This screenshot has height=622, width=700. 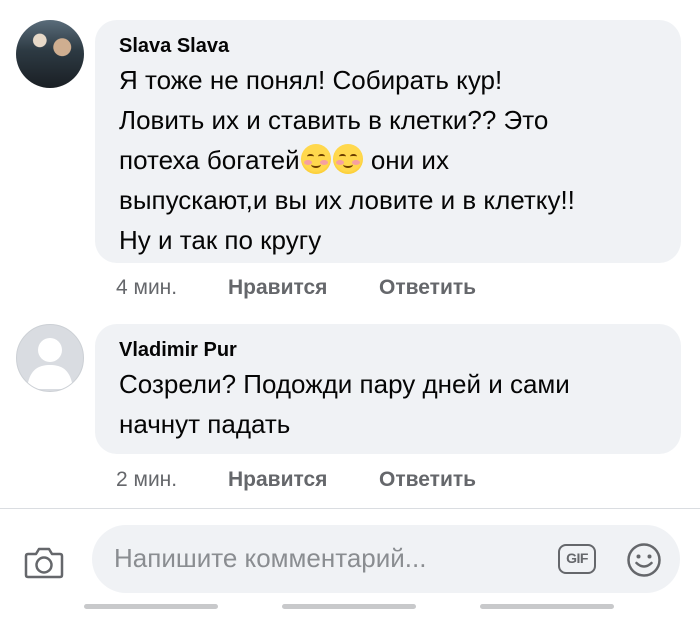 I want to click on comment-author: Slava Slava, so click(x=388, y=46).